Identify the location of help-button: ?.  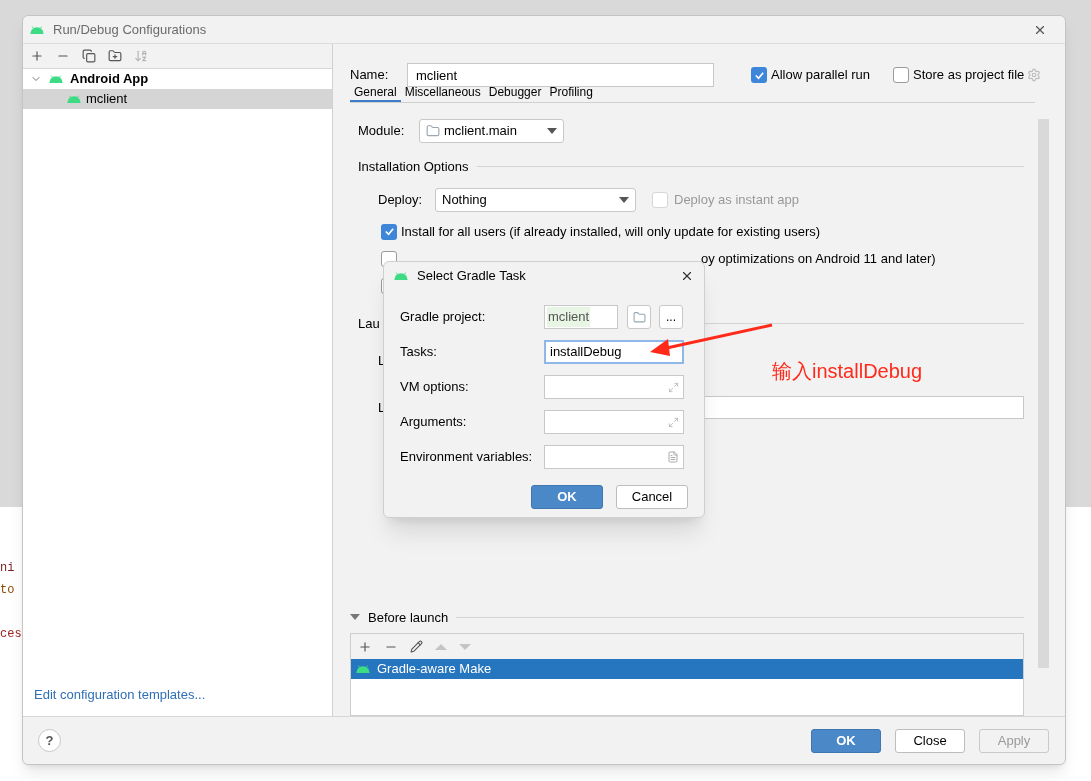
(49, 740).